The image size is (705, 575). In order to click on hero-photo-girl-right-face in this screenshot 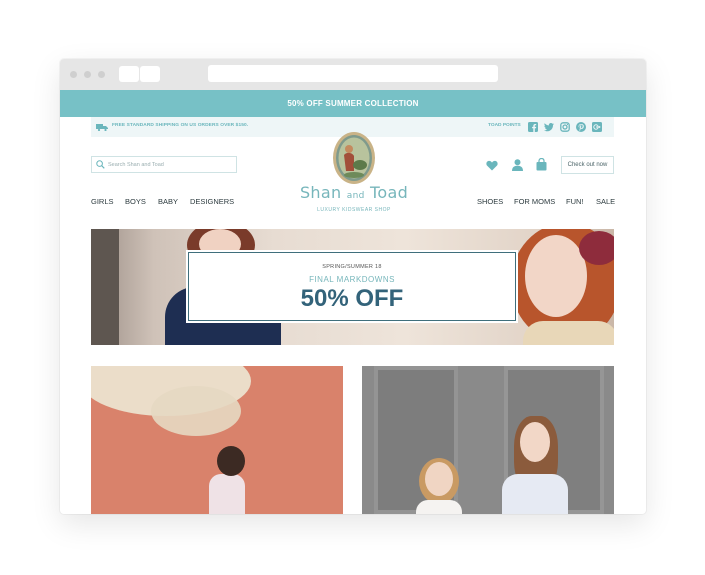, I will do `click(556, 276)`.